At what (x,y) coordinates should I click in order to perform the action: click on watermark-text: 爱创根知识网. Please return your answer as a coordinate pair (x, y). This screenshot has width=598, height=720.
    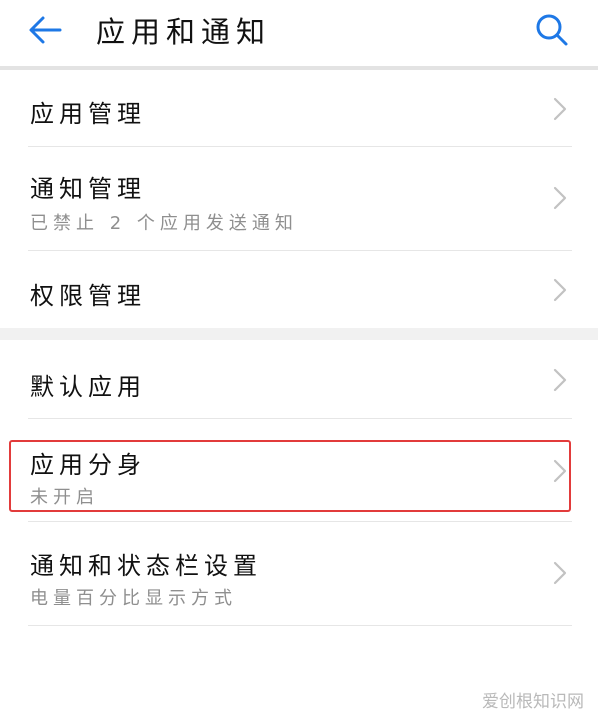
    Looking at the image, I should click on (533, 702).